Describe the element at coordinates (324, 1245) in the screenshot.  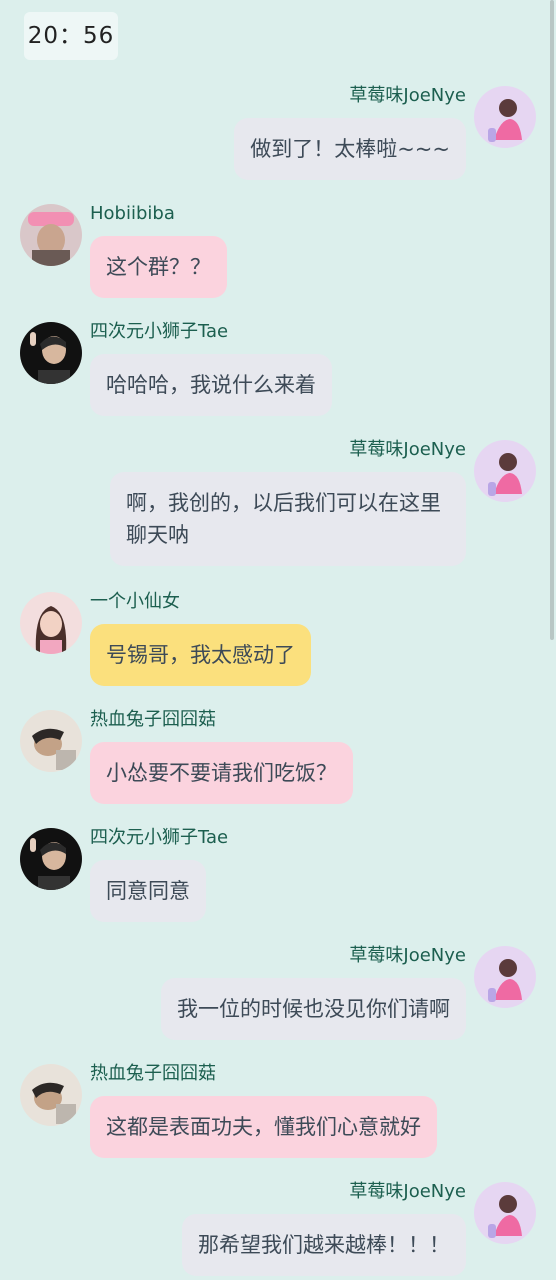
I see `message-bubble: 那希望我们越来越棒！！！` at that location.